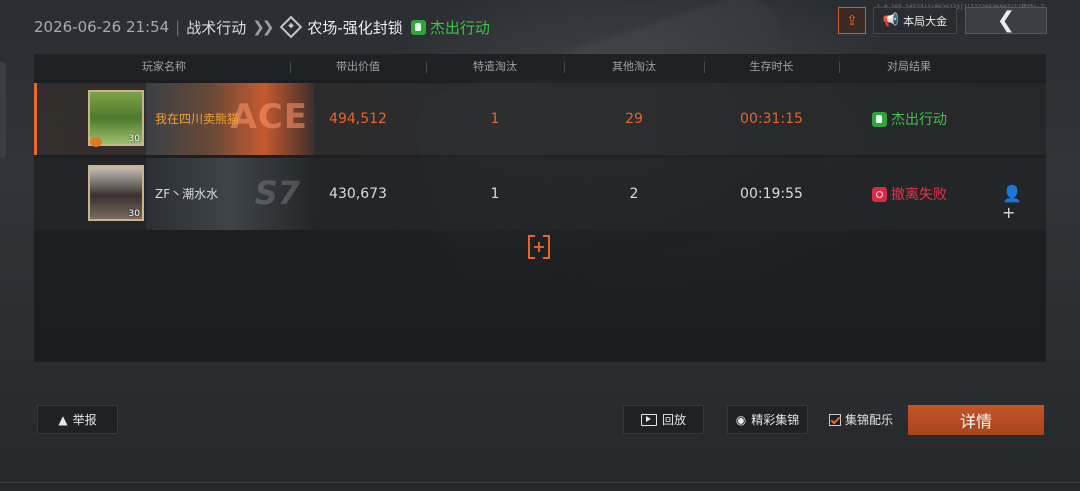 Image resolution: width=1080 pixels, height=491 pixels. What do you see at coordinates (102, 27) in the screenshot?
I see `match-datetime: 2026-06-26 21:54` at bounding box center [102, 27].